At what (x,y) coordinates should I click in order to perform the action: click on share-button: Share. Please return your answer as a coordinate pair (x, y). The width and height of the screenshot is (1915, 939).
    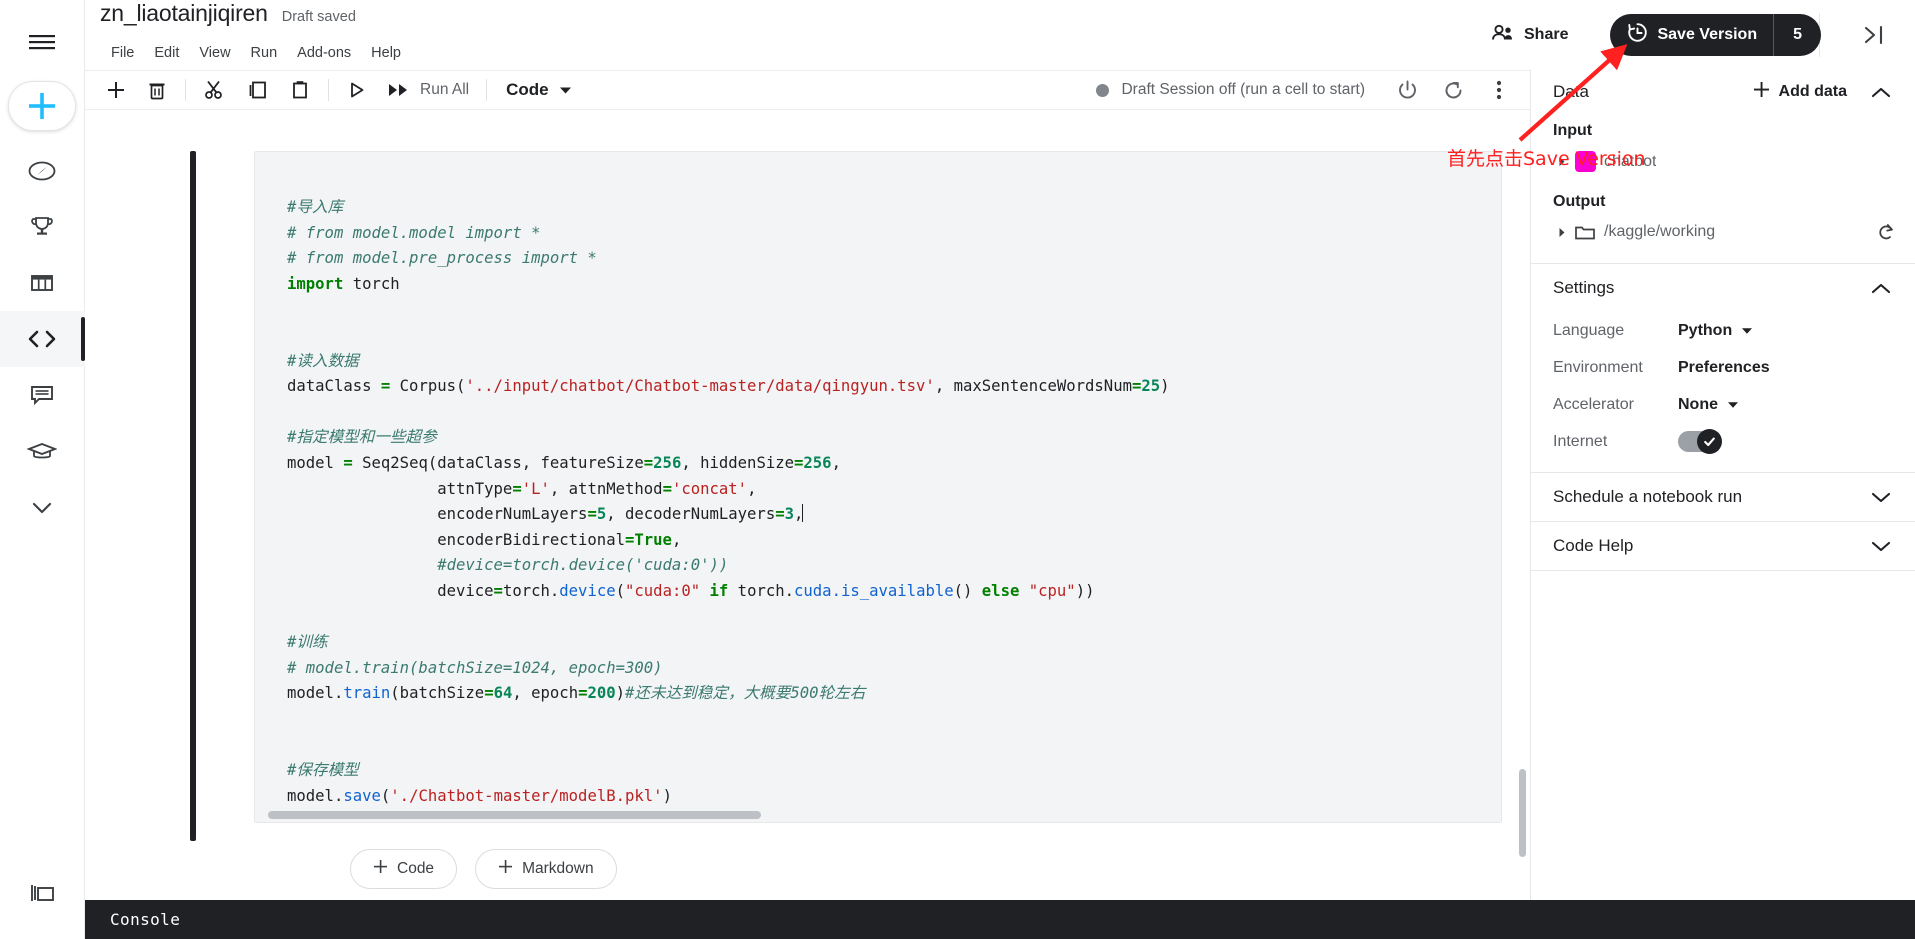
    Looking at the image, I should click on (1529, 35).